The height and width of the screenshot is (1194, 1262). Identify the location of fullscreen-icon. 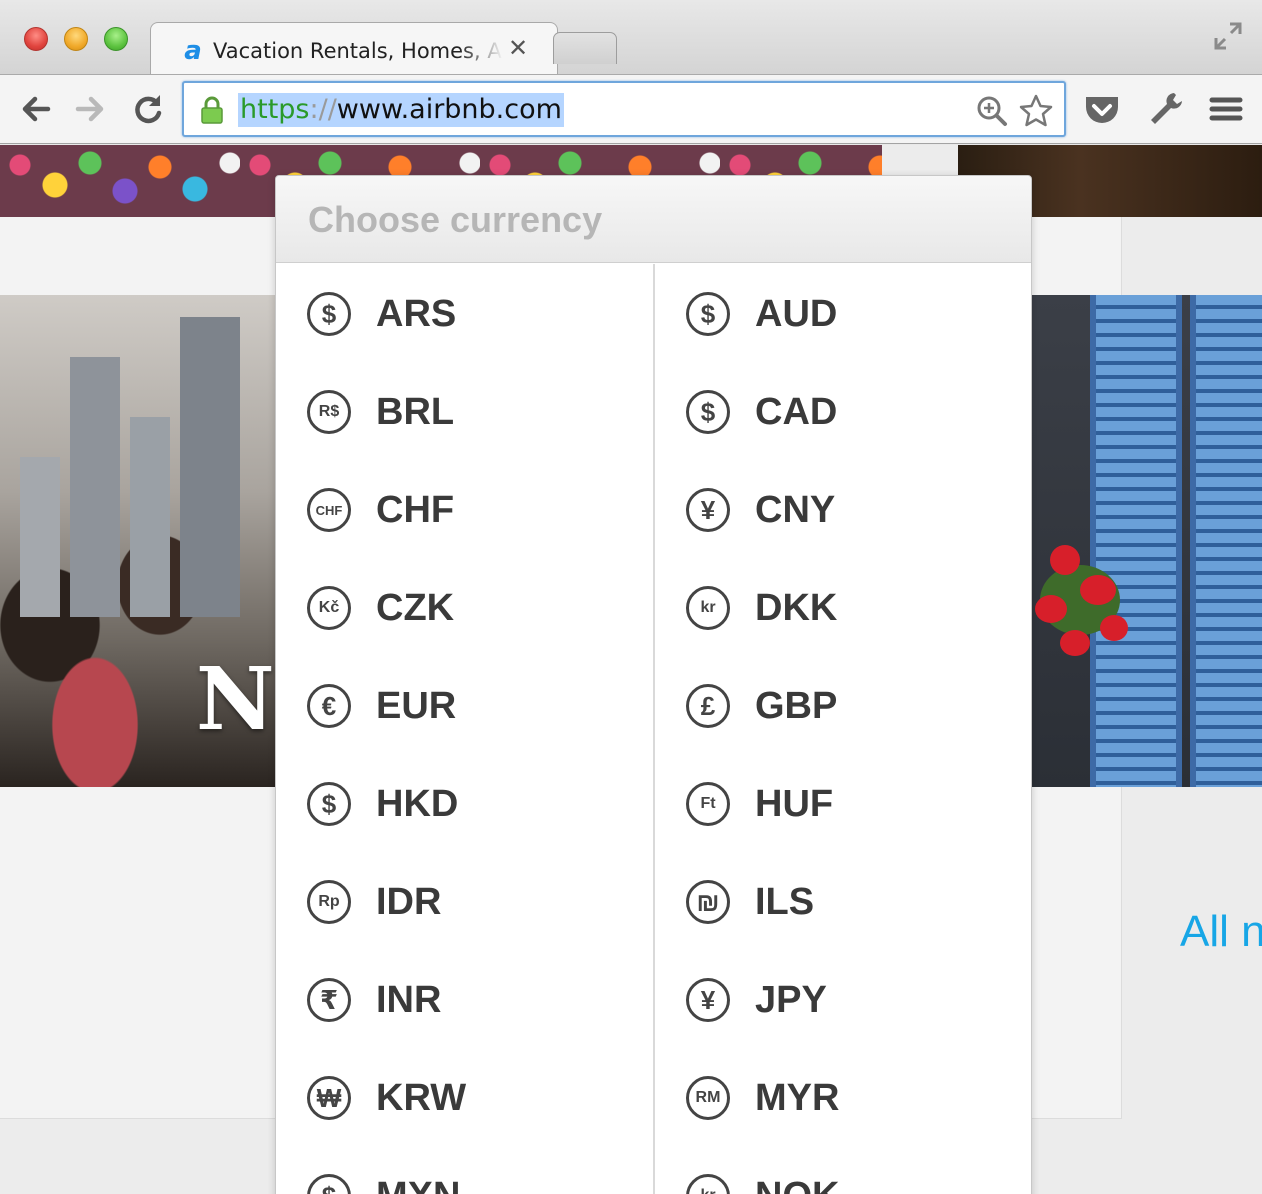
(1228, 36).